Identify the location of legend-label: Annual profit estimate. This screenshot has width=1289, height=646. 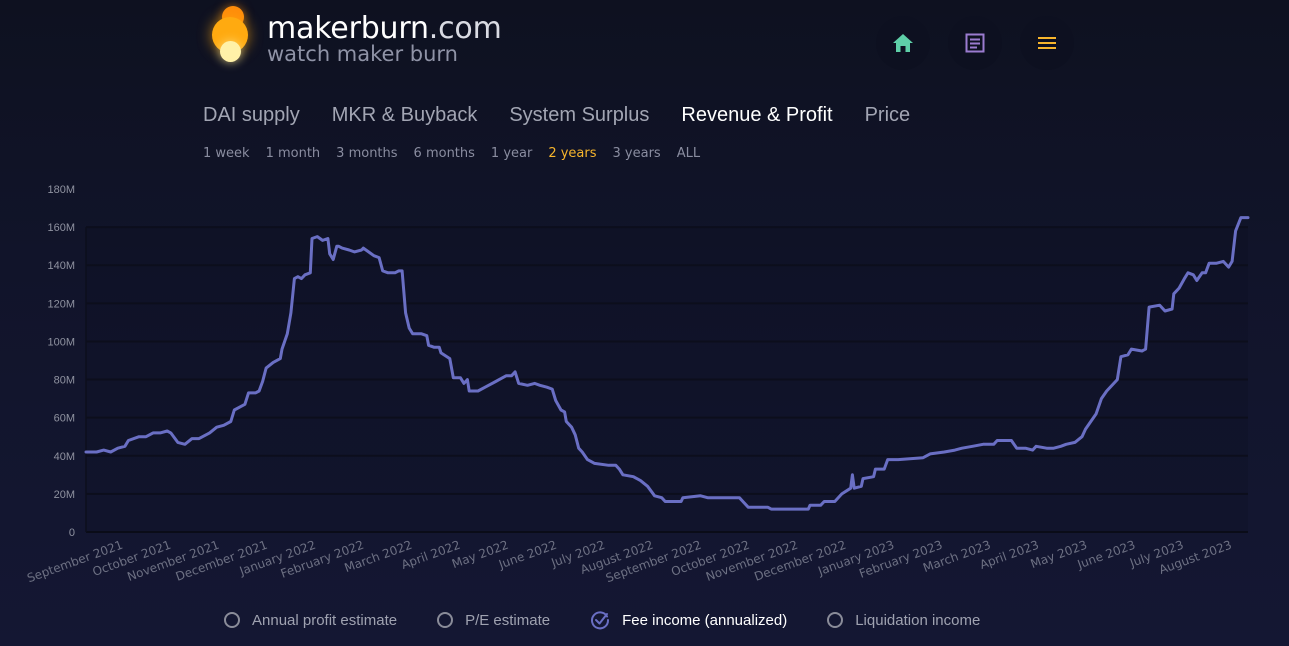
(325, 620).